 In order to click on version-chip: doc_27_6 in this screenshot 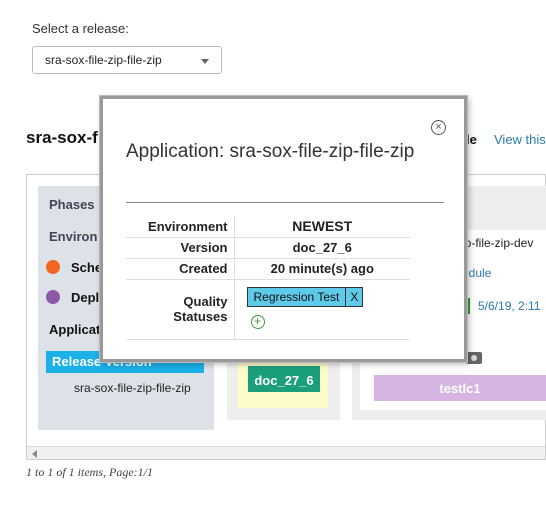, I will do `click(284, 379)`.